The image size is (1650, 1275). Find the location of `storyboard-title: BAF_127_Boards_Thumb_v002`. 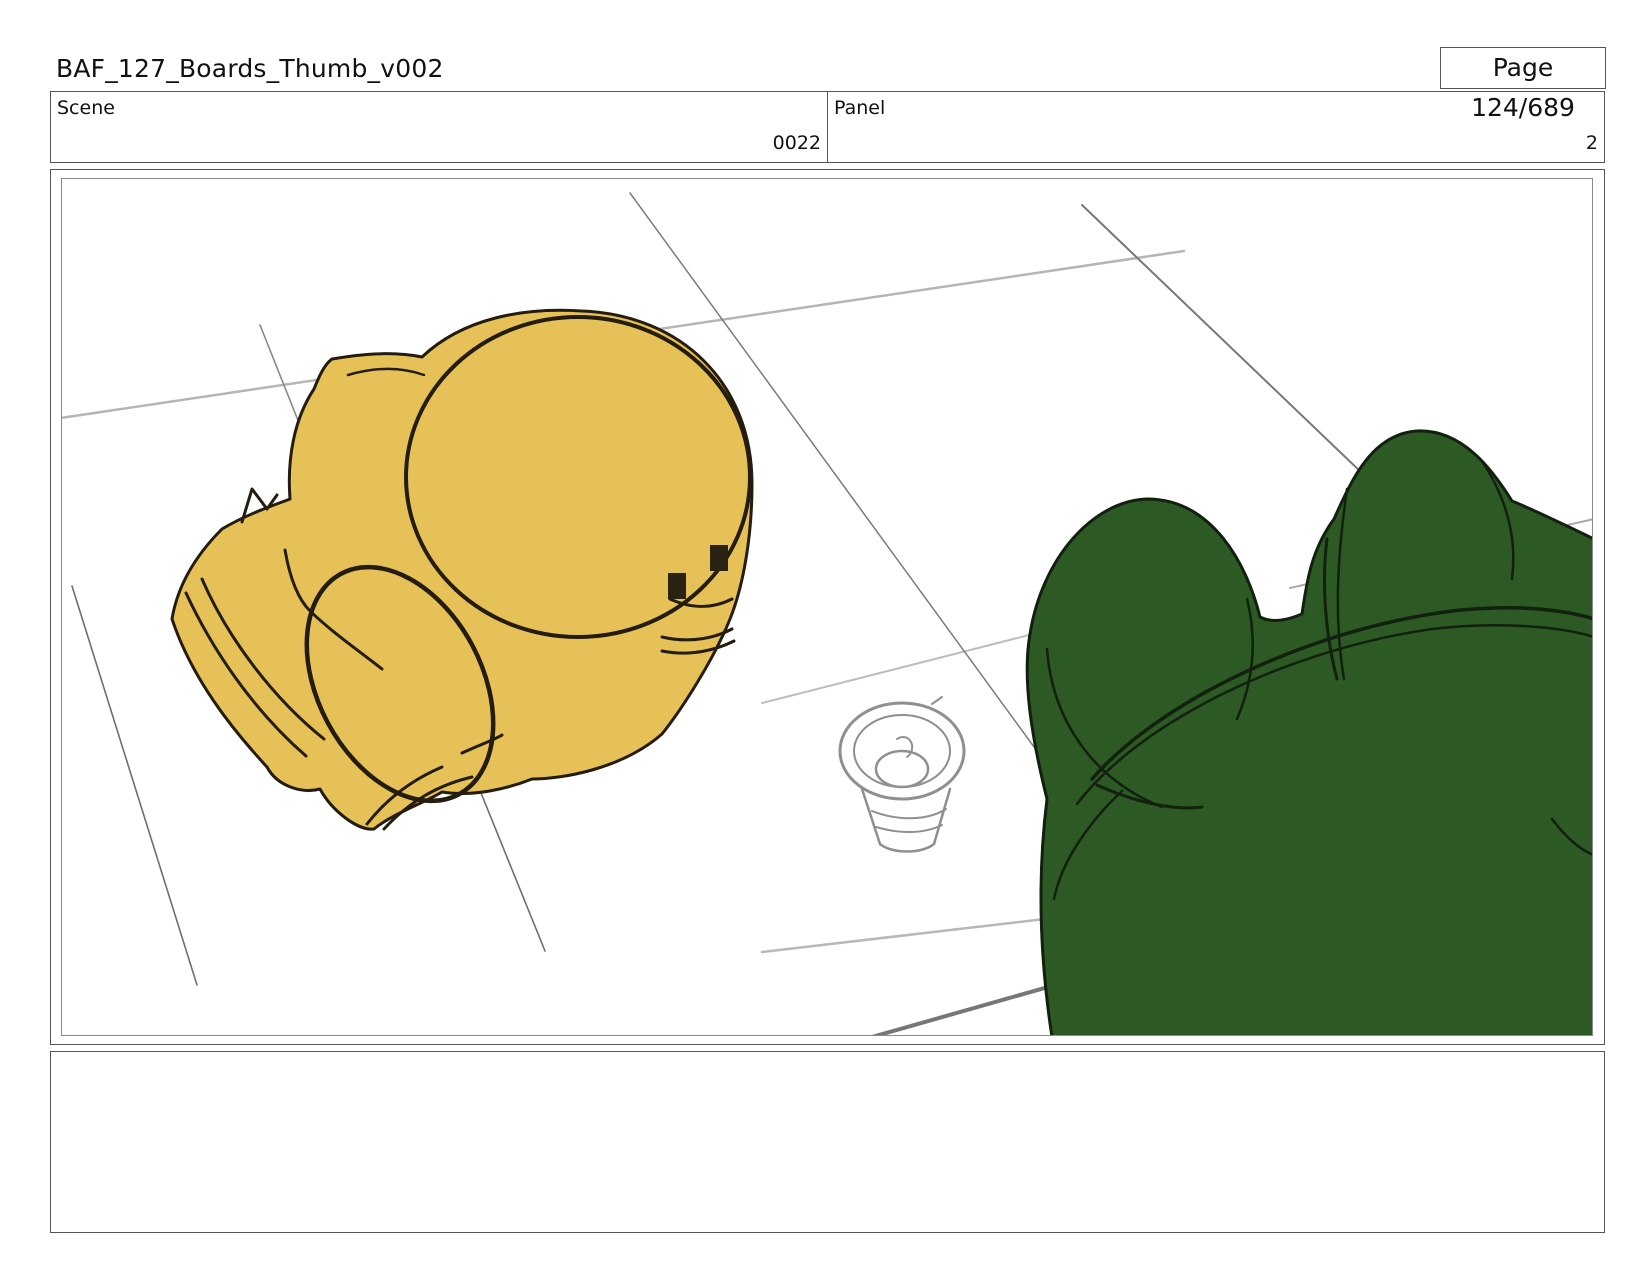

storyboard-title: BAF_127_Boards_Thumb_v002 is located at coordinates (250, 68).